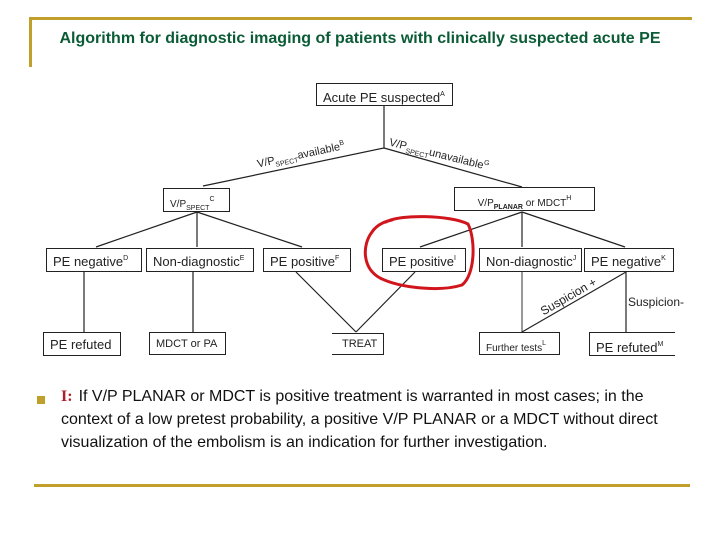 The height and width of the screenshot is (540, 720). I want to click on node-spect-pe-positive: PE positiveF, so click(307, 260).